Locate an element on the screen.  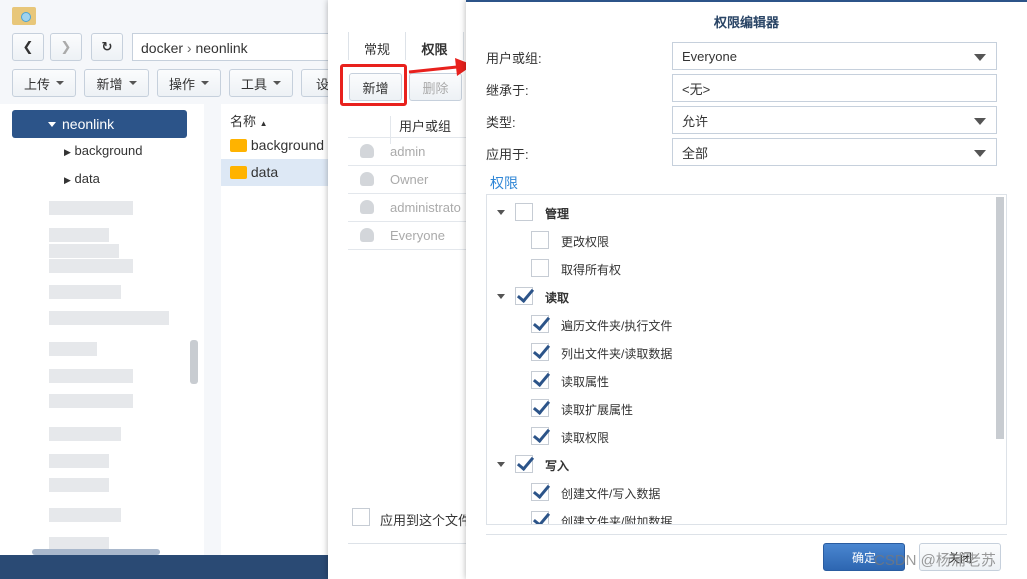
upload-button: 上传 is located at coordinates (44, 83).